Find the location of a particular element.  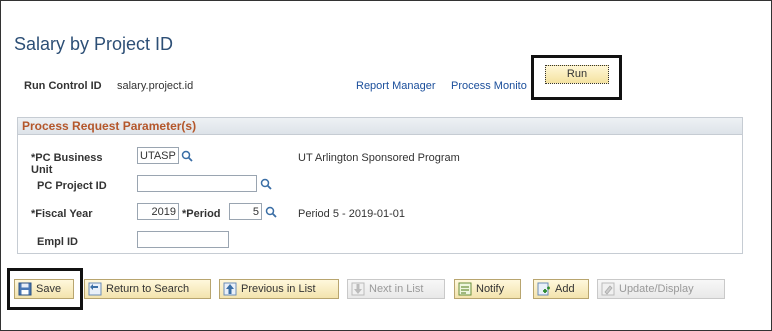

return-to-search-button: Return to Search is located at coordinates (147, 289).